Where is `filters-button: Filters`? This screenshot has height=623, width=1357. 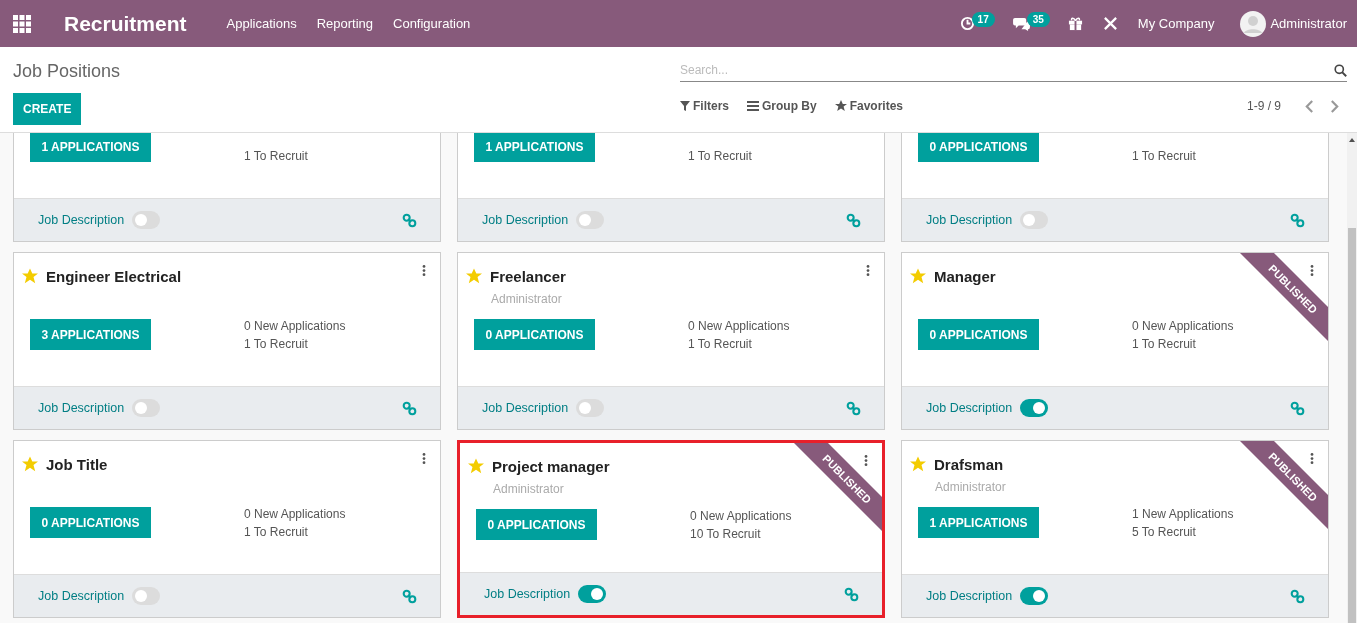 filters-button: Filters is located at coordinates (704, 106).